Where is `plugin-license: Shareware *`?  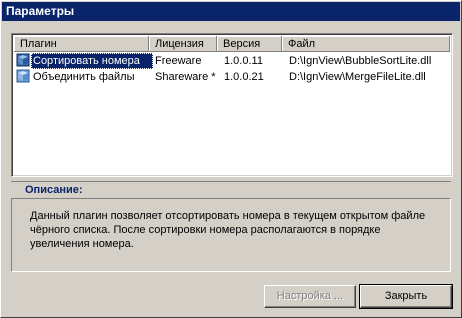
plugin-license: Shareware * is located at coordinates (185, 77).